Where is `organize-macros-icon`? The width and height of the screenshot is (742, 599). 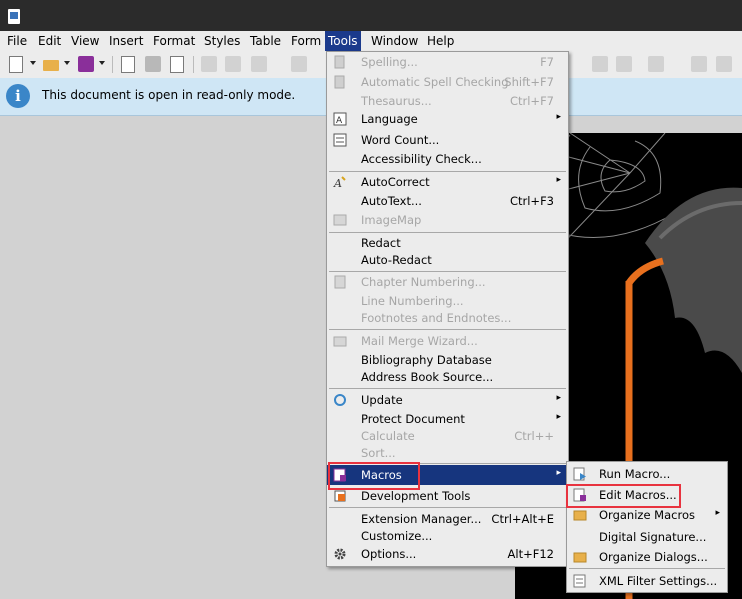
organize-macros-icon is located at coordinates (580, 515).